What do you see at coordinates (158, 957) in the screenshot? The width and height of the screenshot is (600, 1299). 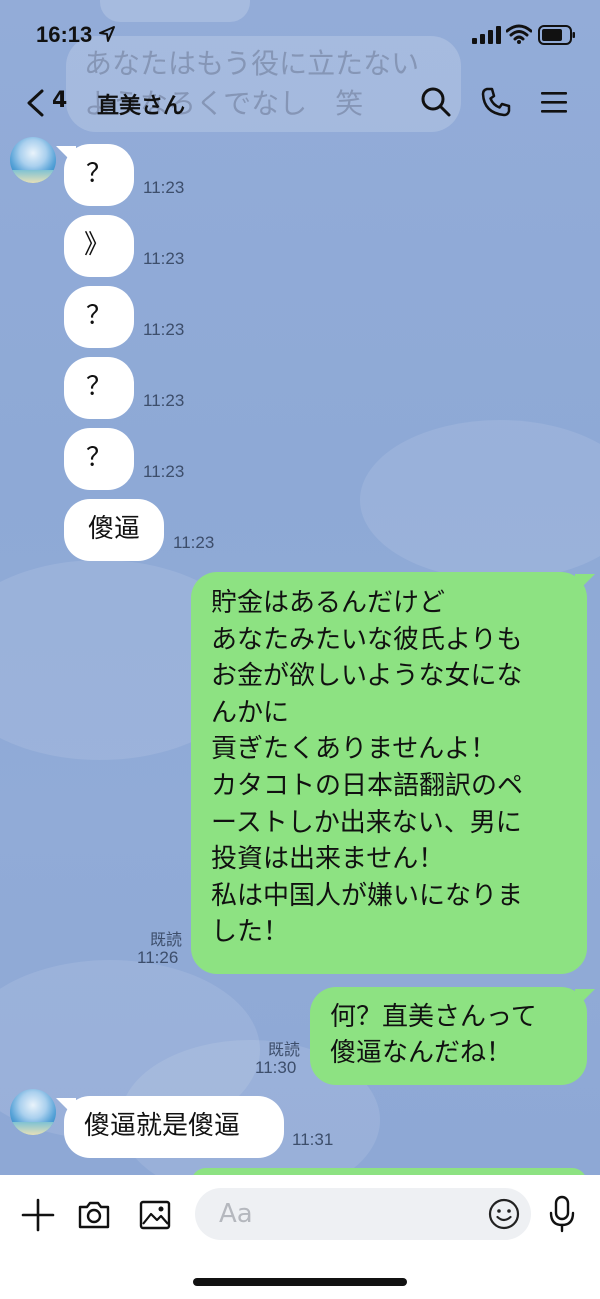 I see `message-time: 11:26` at bounding box center [158, 957].